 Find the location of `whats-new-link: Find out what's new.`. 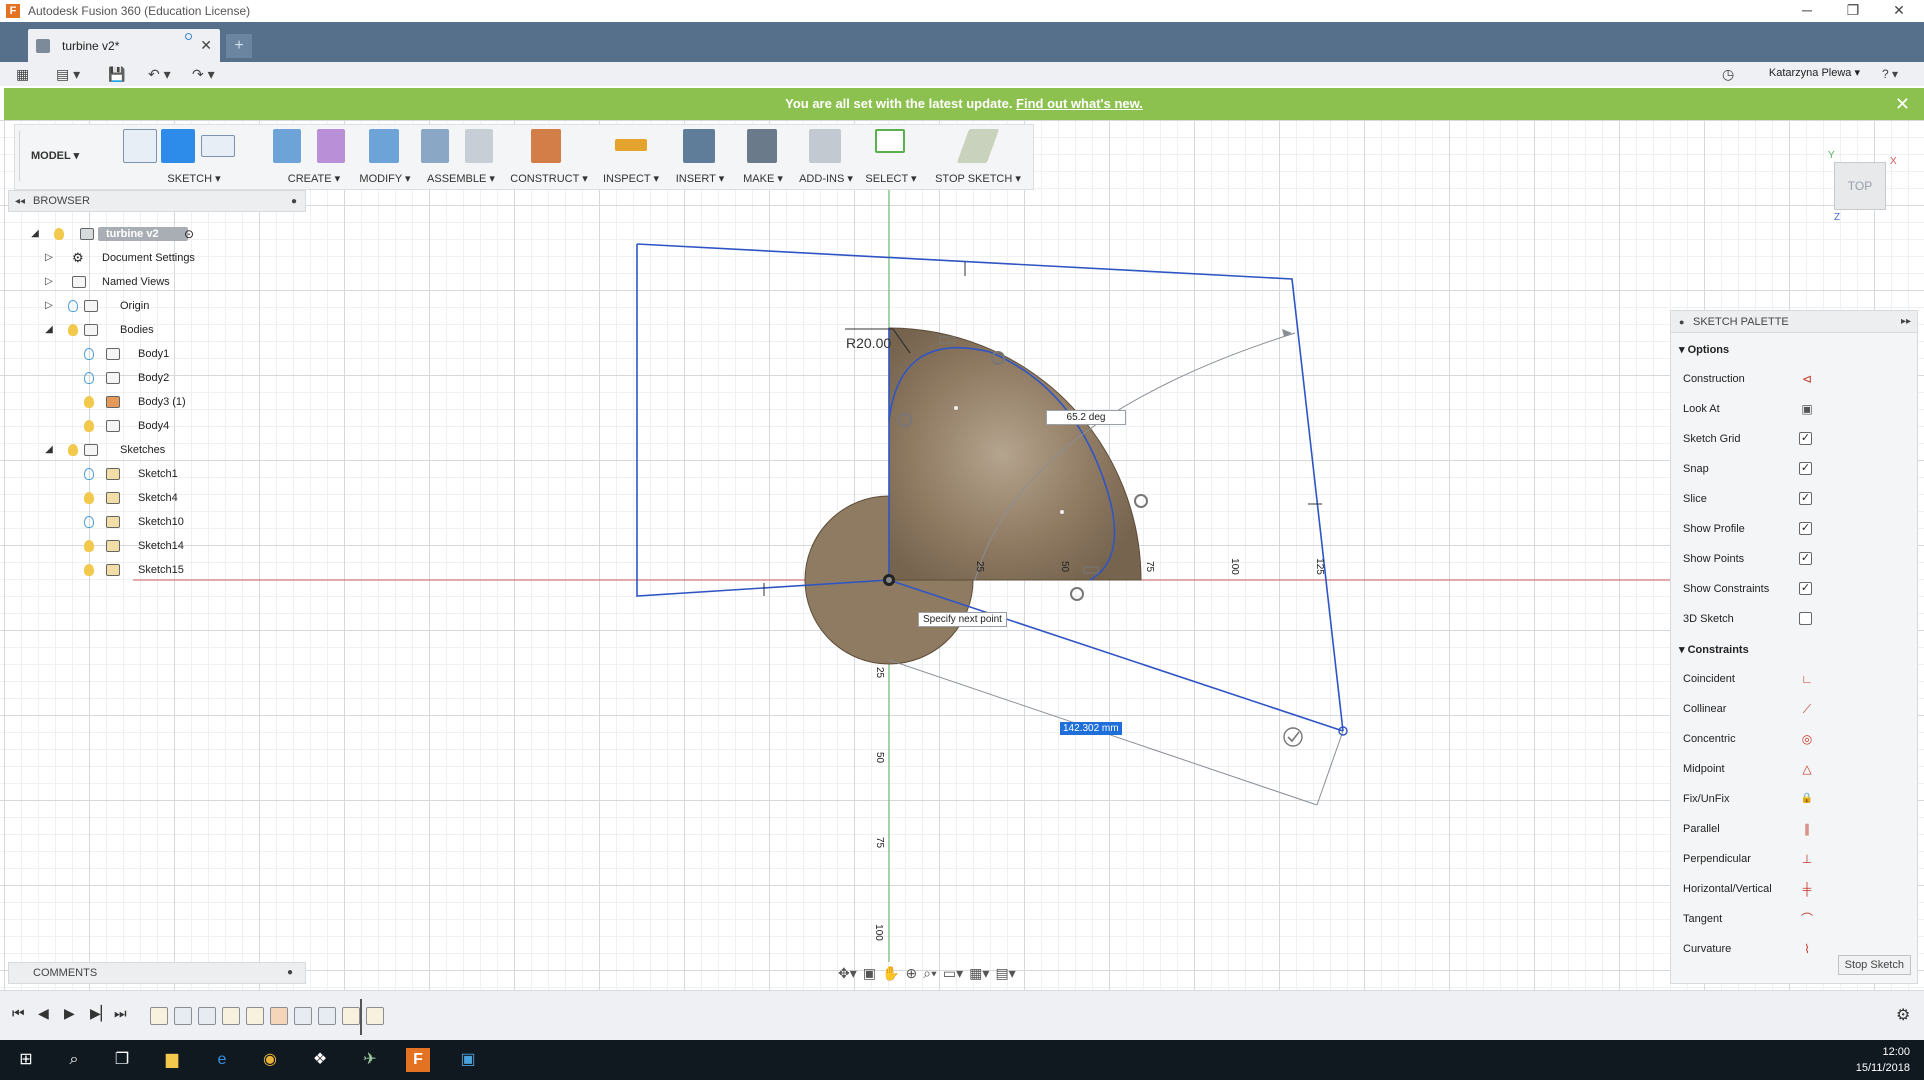

whats-new-link: Find out what's new. is located at coordinates (1079, 103).